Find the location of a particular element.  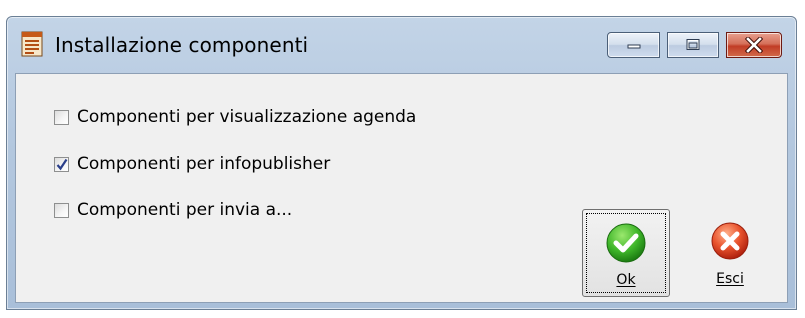

minimize-button is located at coordinates (633, 45).